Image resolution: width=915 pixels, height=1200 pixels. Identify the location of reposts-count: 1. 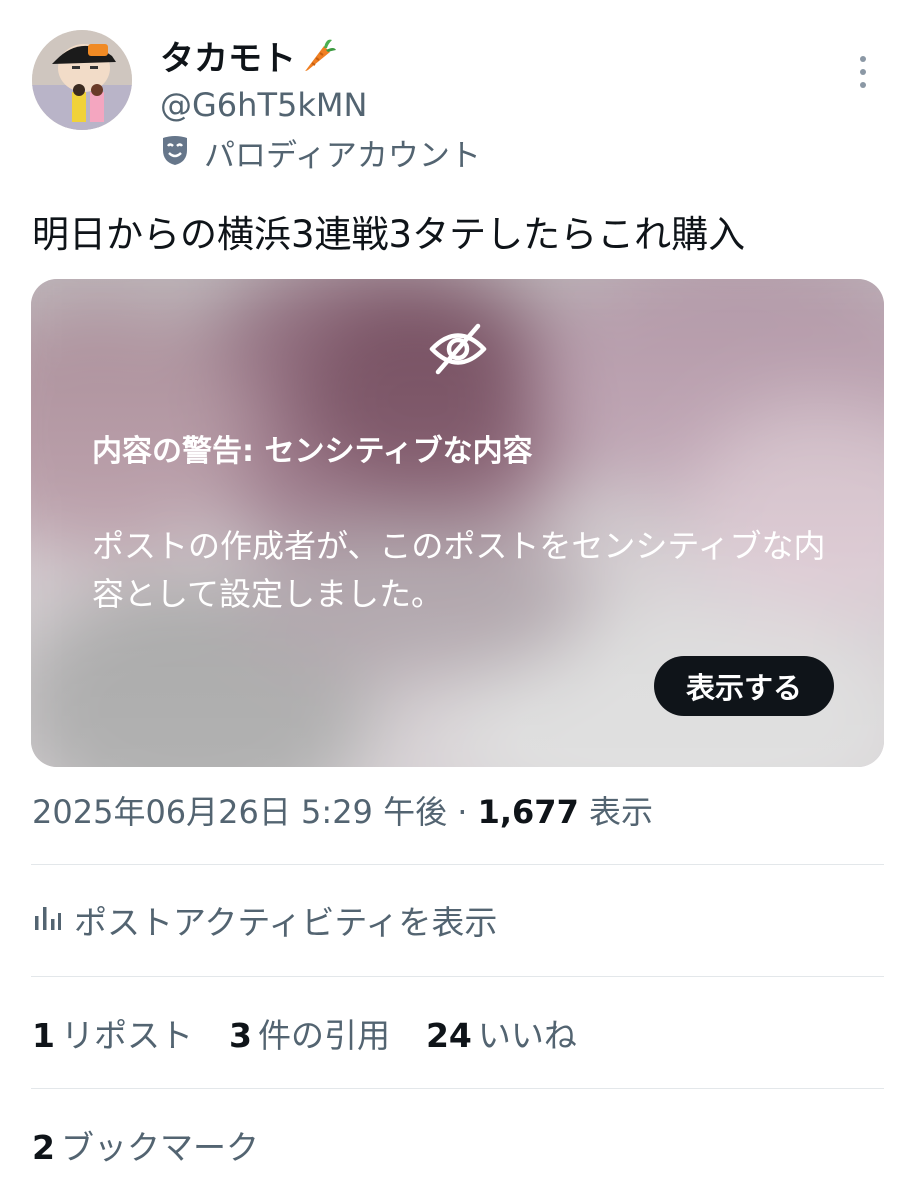
(43, 1035).